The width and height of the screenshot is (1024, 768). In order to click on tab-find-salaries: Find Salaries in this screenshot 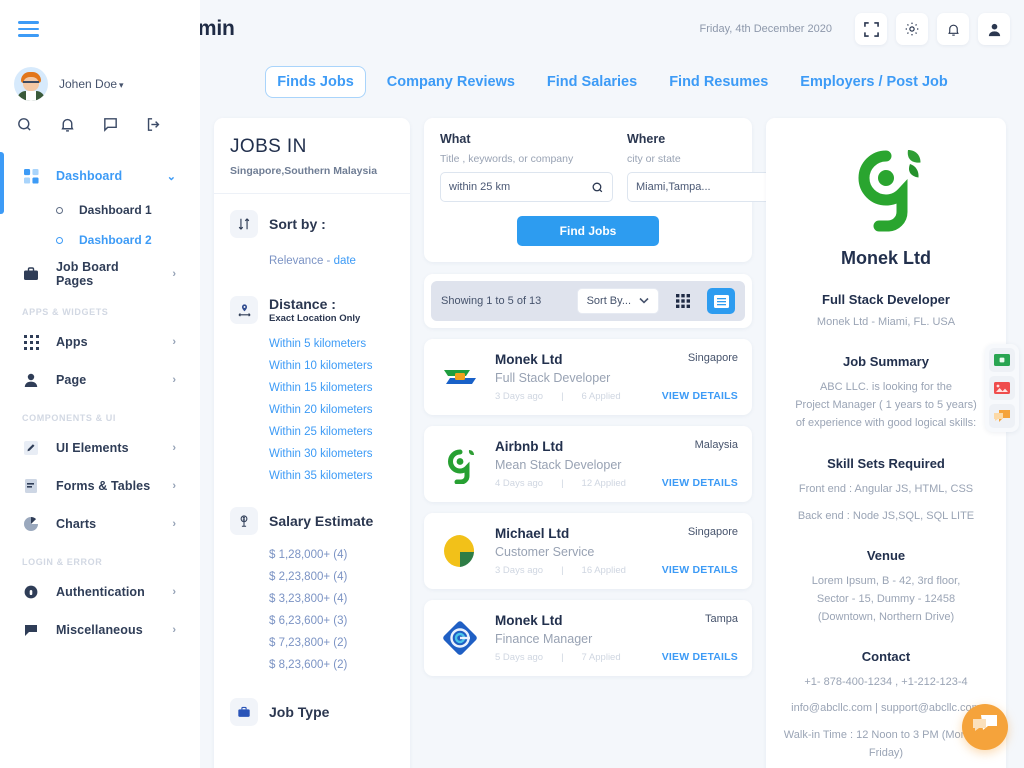, I will do `click(592, 82)`.